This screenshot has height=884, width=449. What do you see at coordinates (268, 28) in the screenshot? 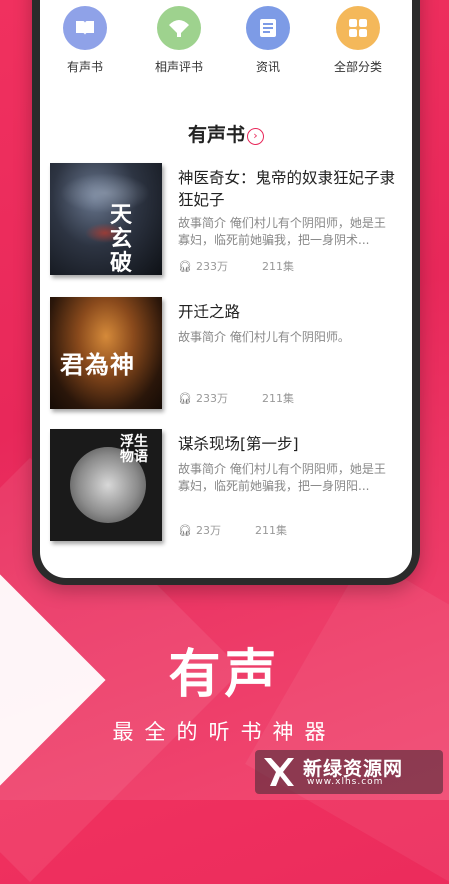
I see `news-icon` at bounding box center [268, 28].